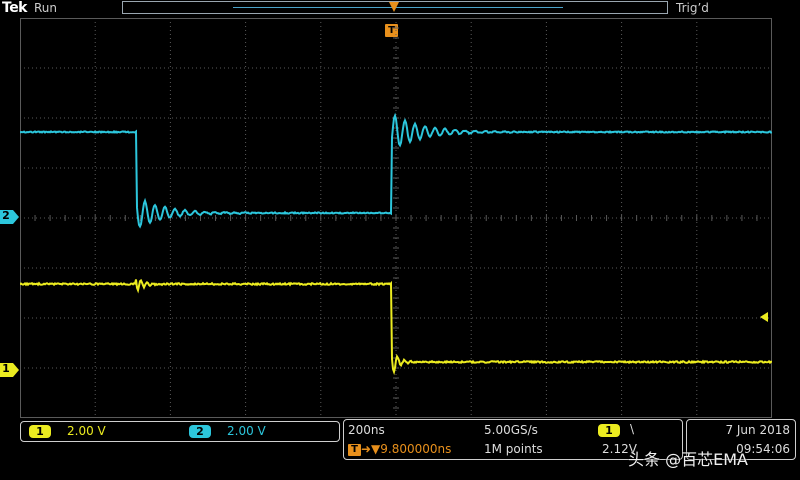 This screenshot has width=800, height=480. Describe the element at coordinates (394, 7) in the screenshot. I see `trigger-position-arrow-icon` at that location.